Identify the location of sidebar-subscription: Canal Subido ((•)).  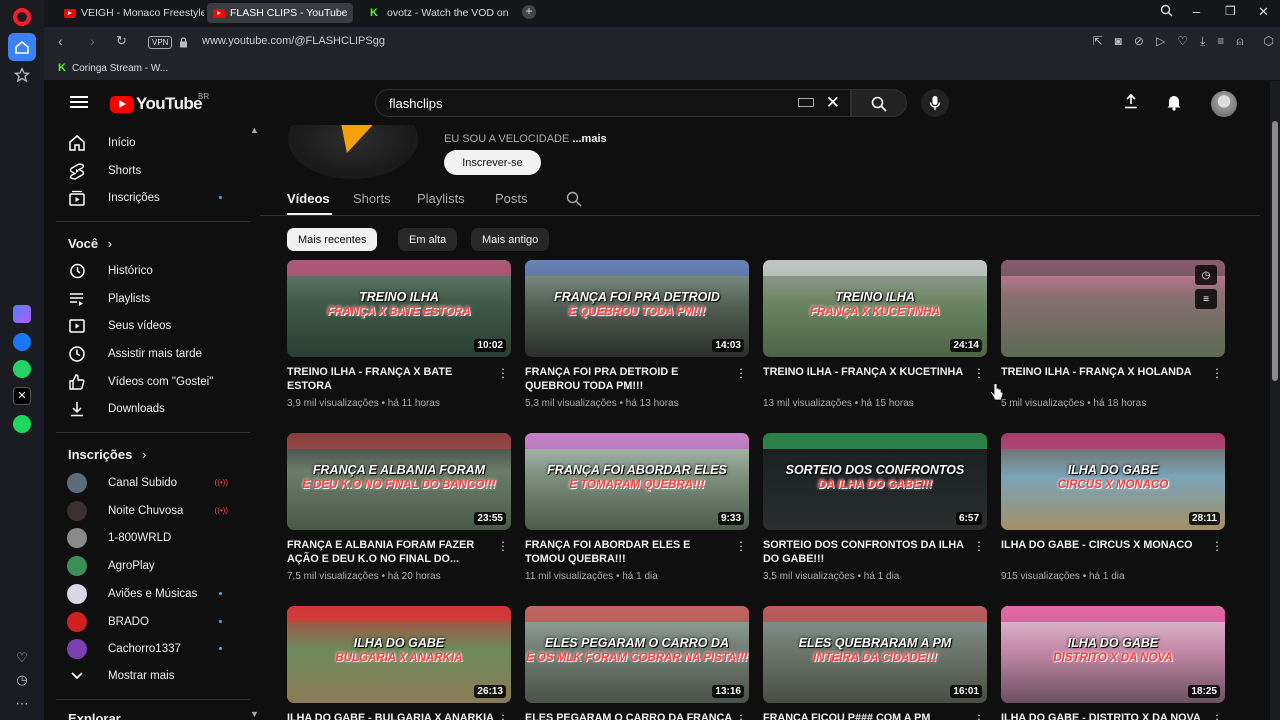
(146, 483).